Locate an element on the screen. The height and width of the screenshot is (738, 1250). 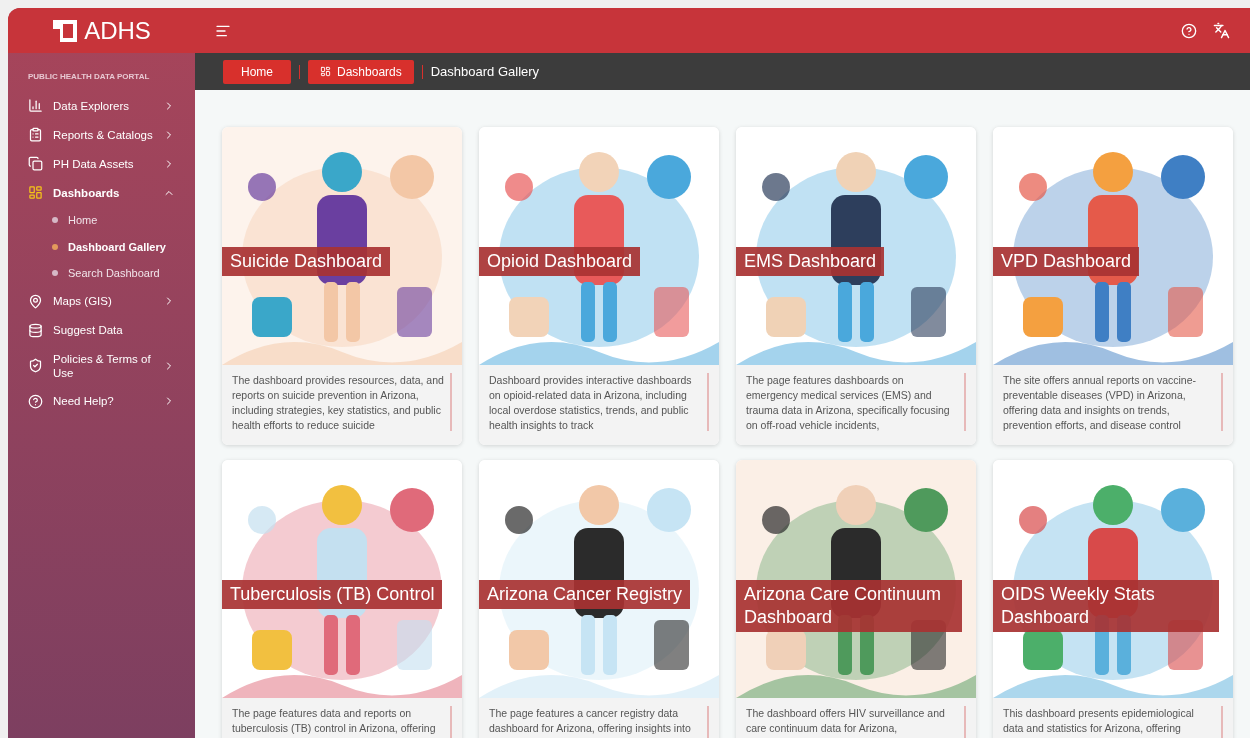
dashboard-card: Suicide Dashboard The dashboard provides resources, data, and reports on suicide prevention in Arizona, including strategies, key statistics, and public health efforts to reduce suicide is located at coordinates (342, 286).